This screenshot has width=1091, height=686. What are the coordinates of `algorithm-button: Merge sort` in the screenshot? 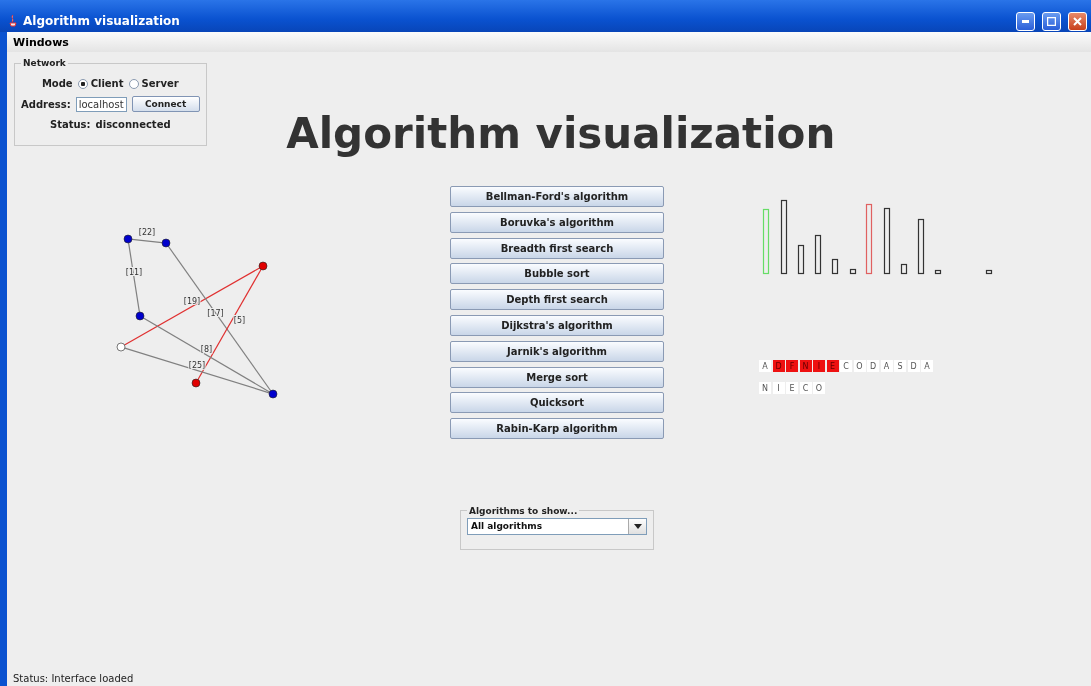 It's located at (557, 377).